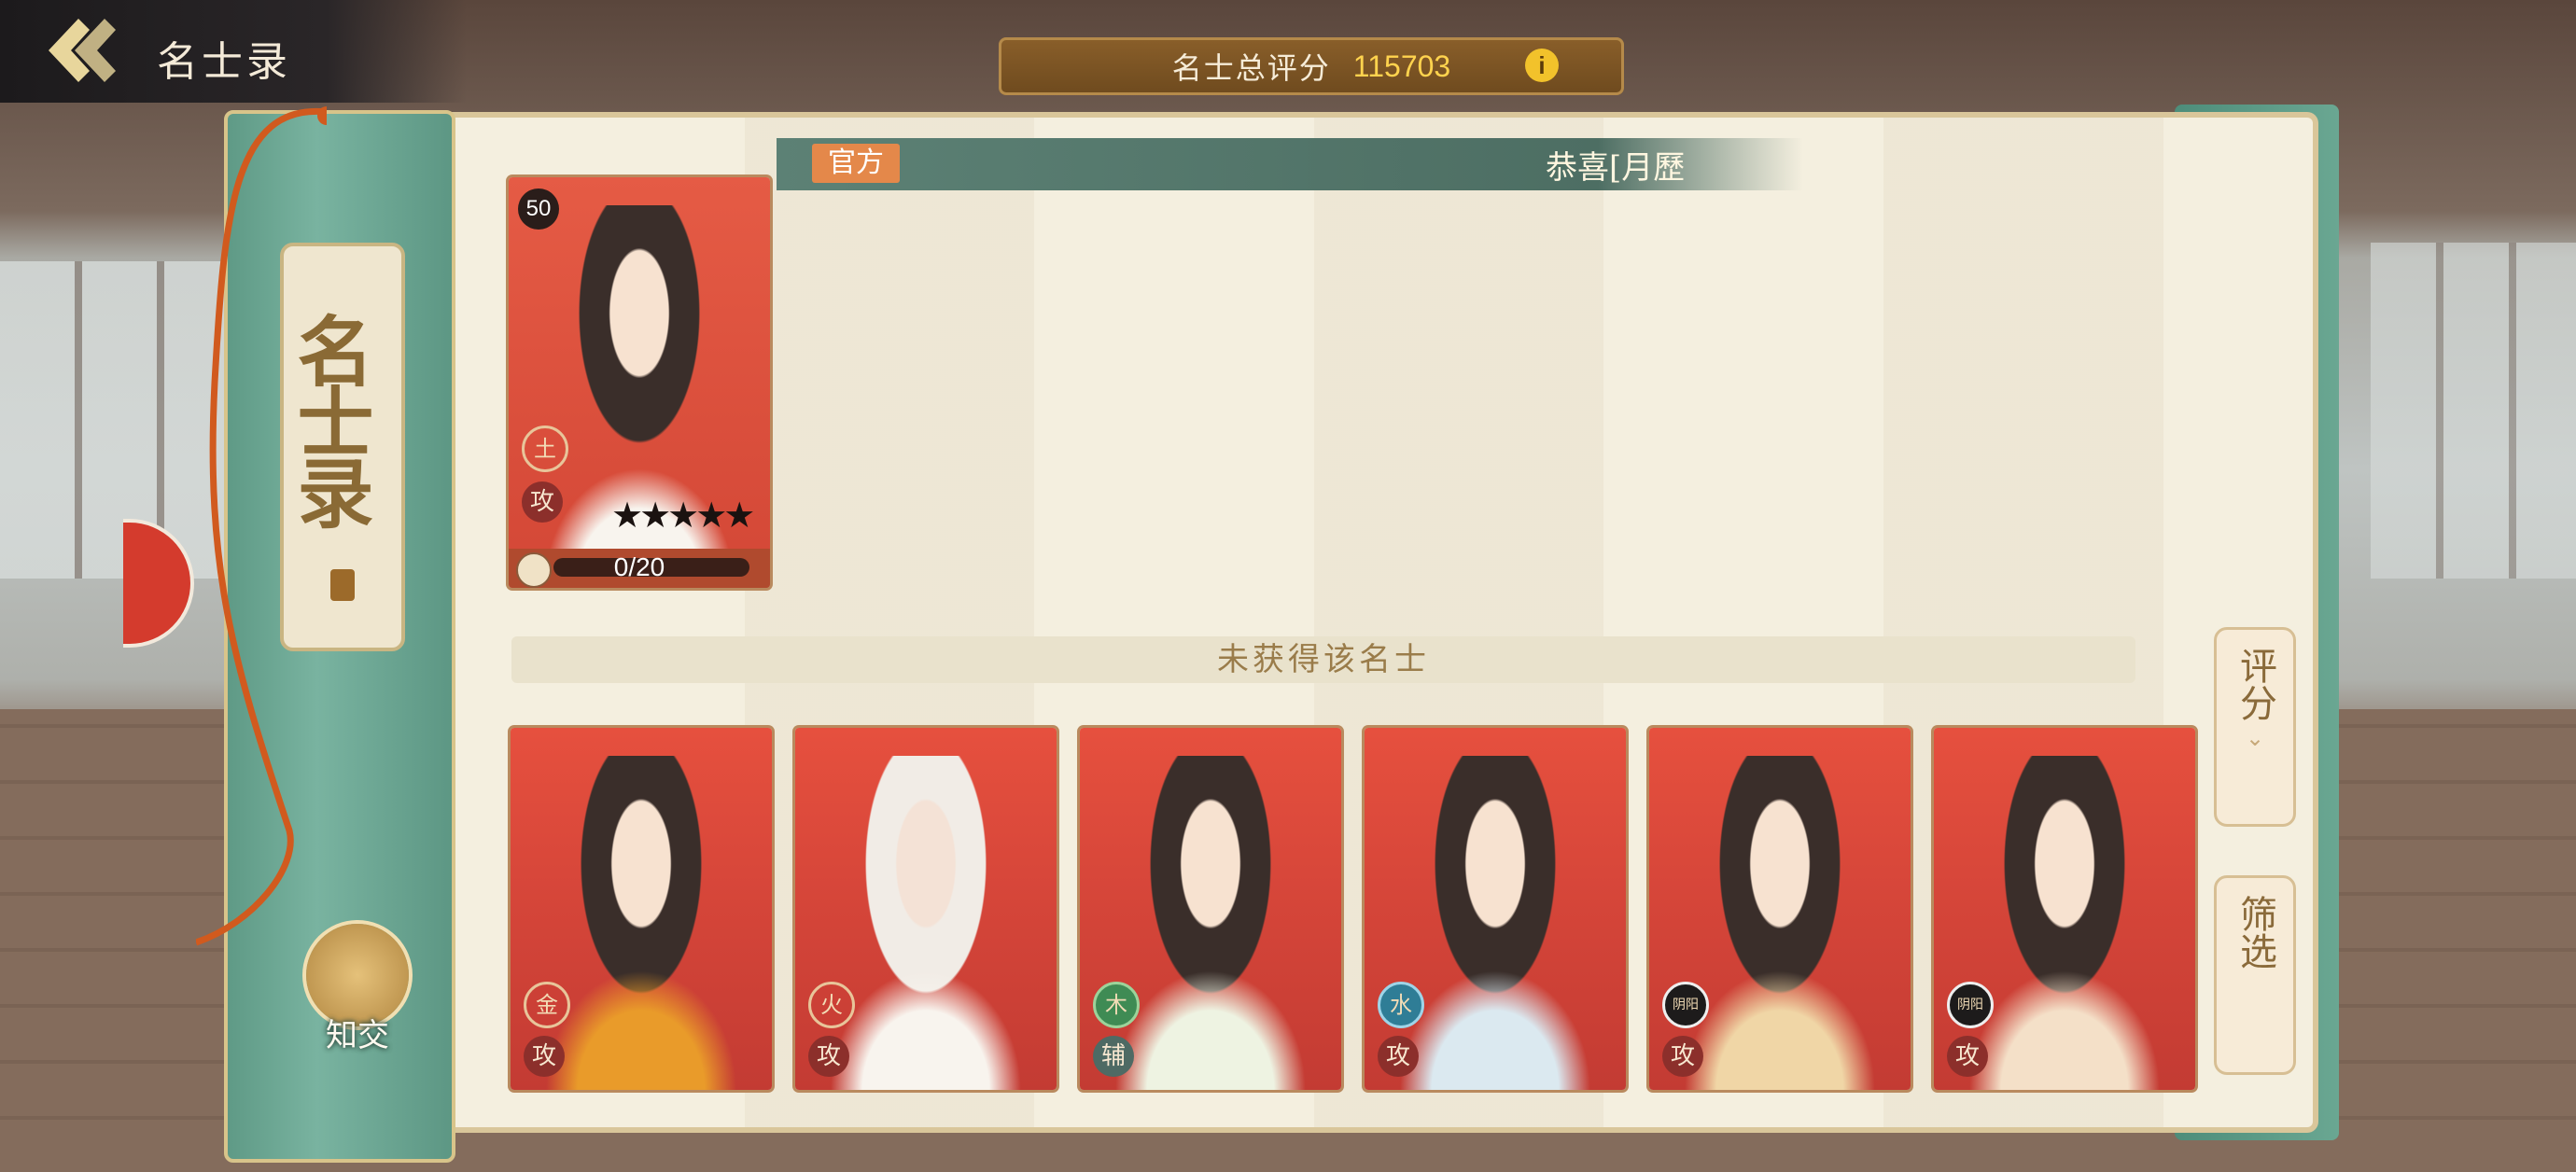 Image resolution: width=2576 pixels, height=1172 pixels. I want to click on announcement-text: 恭喜[月歷, so click(1616, 168).